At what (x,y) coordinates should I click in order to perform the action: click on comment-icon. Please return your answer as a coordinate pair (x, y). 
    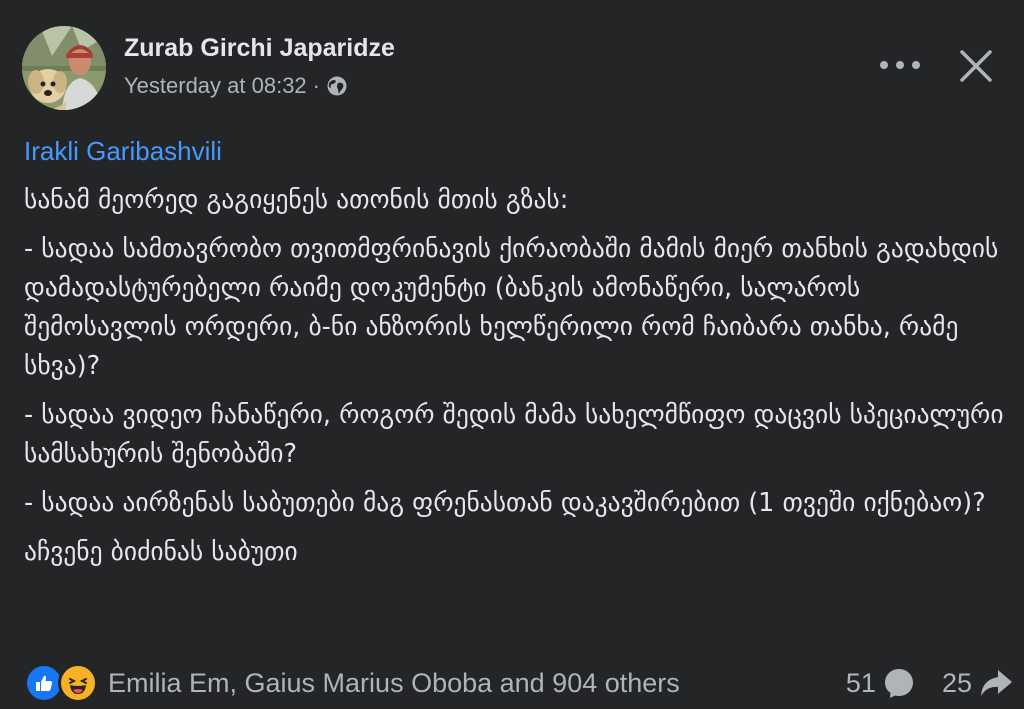
    Looking at the image, I should click on (898, 683).